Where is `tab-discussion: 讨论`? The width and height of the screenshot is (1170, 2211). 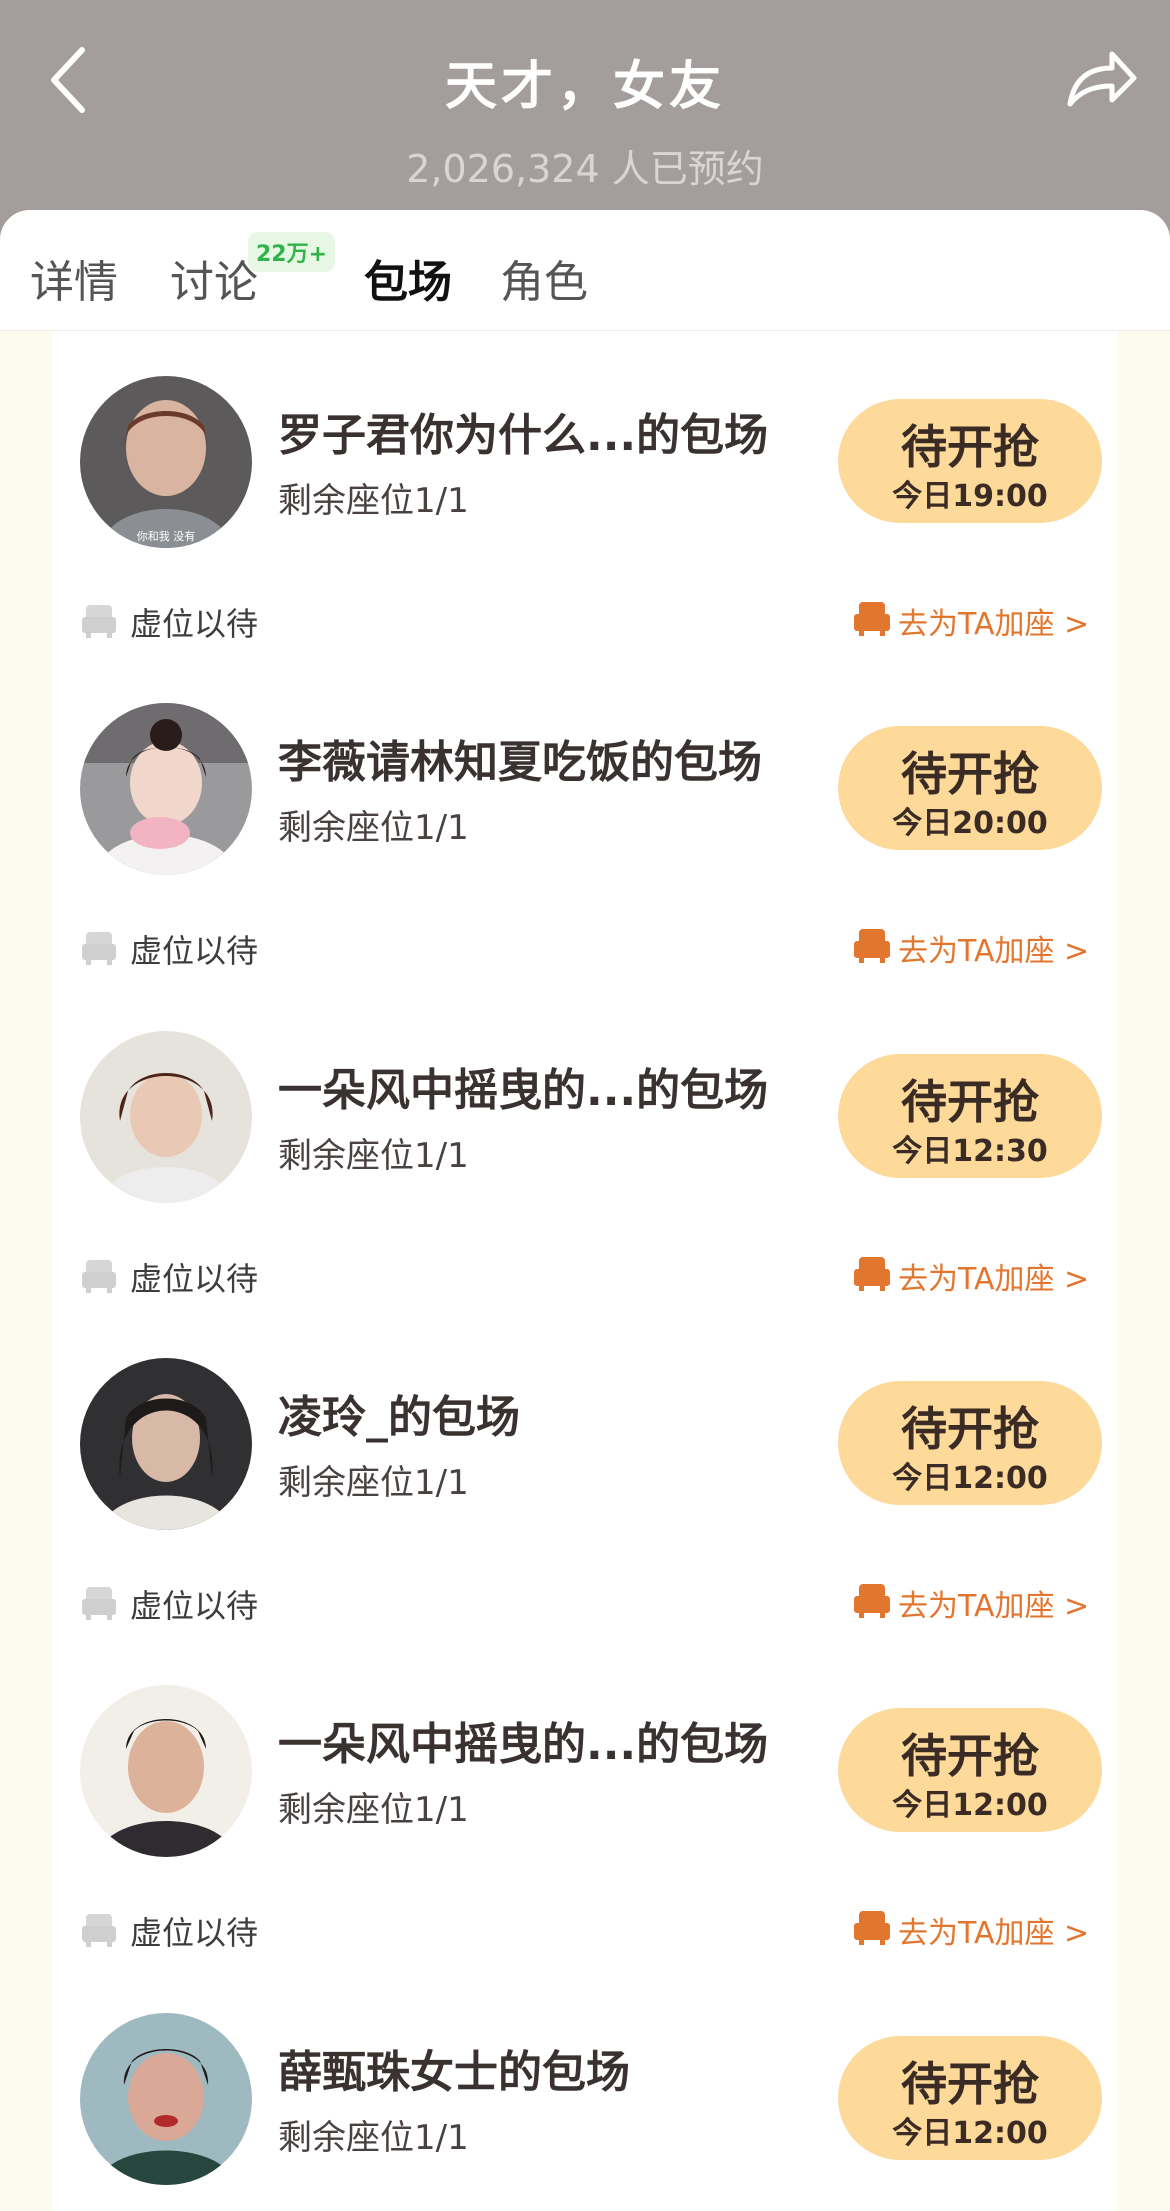
tab-discussion: 讨论 is located at coordinates (214, 278).